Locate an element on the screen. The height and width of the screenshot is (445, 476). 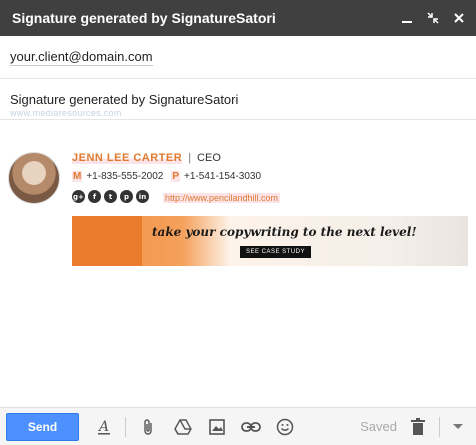
minimize-icon is located at coordinates (407, 18).